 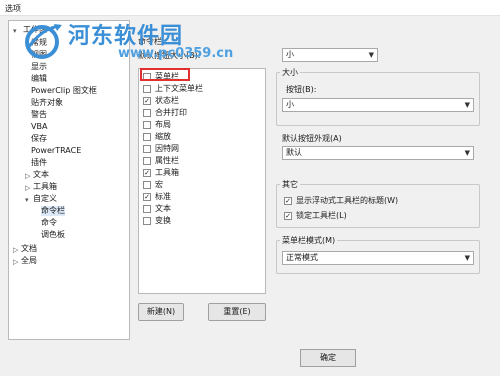 What do you see at coordinates (163, 208) in the screenshot?
I see `list-item-label: 文本` at bounding box center [163, 208].